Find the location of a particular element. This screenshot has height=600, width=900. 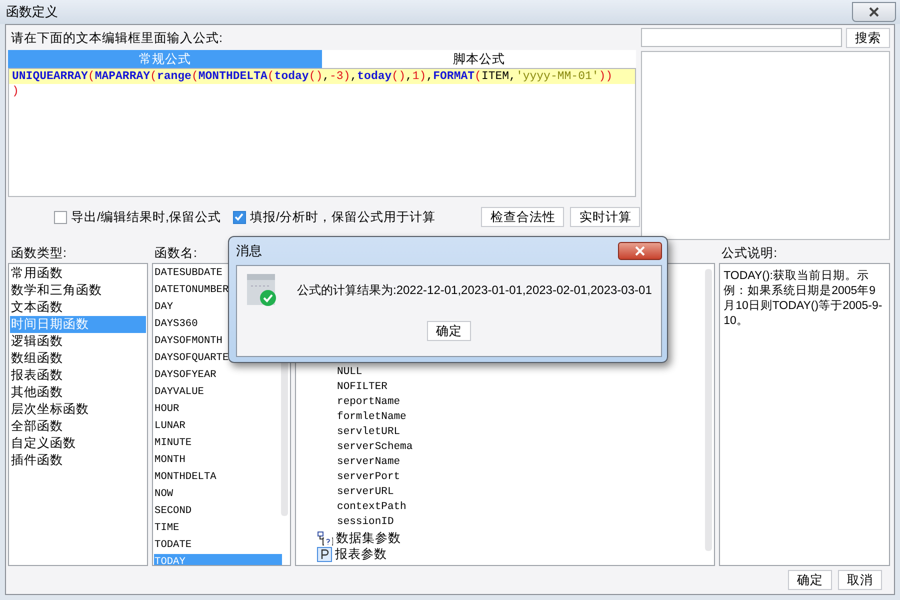

function-name-item: HOUR is located at coordinates (218, 409).